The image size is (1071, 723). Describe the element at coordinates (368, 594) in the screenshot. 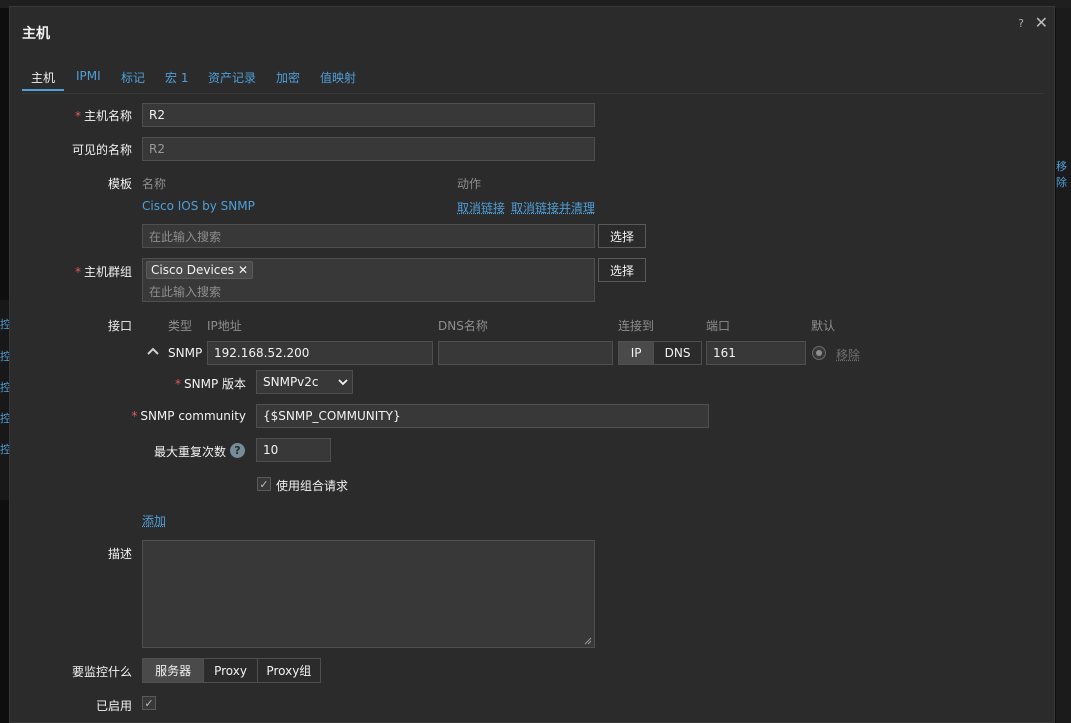

I see `description-textarea` at that location.